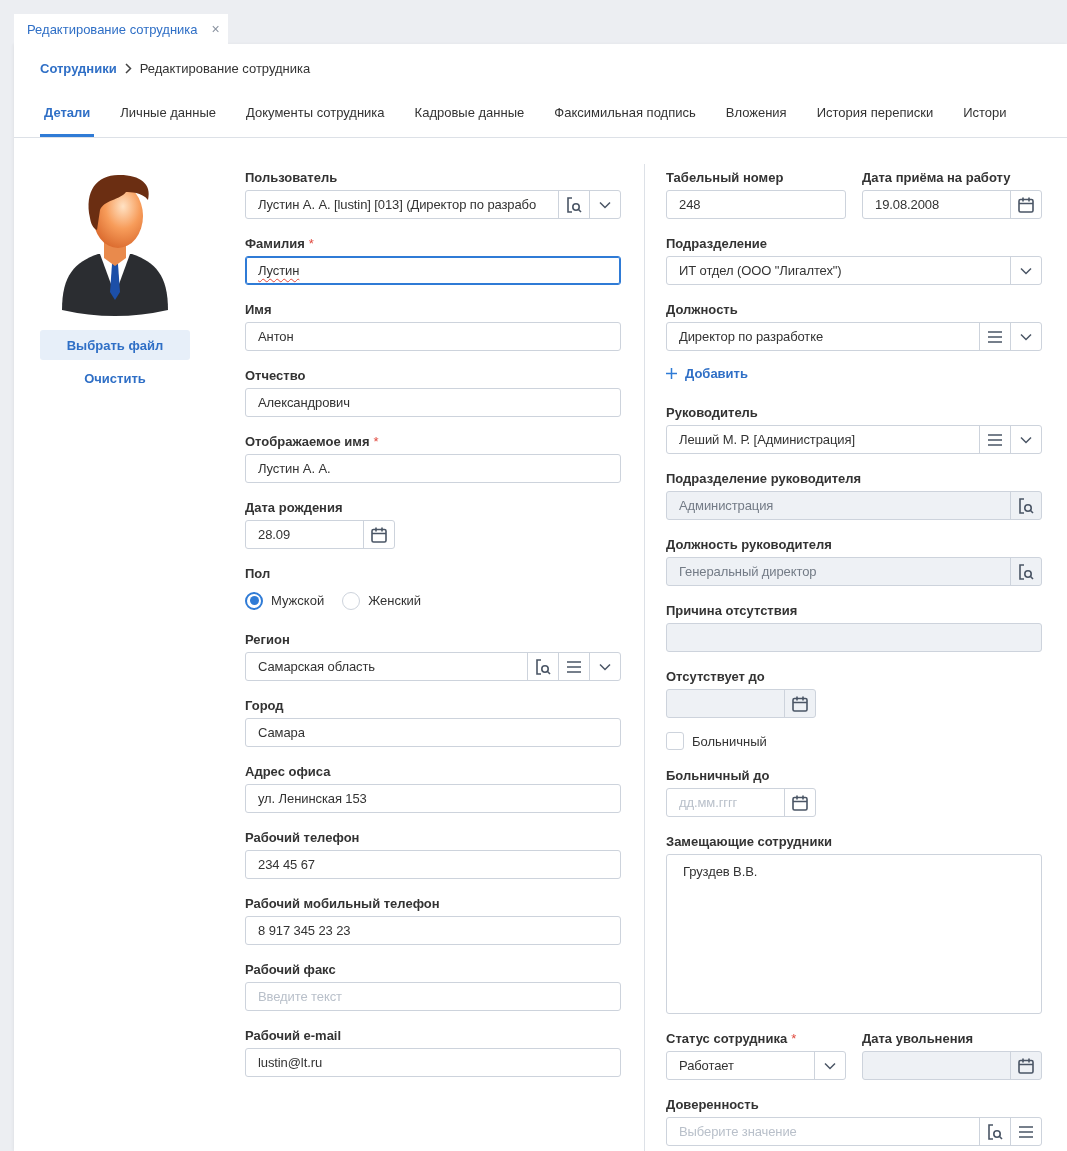 Image resolution: width=1067 pixels, height=1151 pixels. Describe the element at coordinates (918, 1038) in the screenshot. I see `field-label: Дата увольнения` at that location.